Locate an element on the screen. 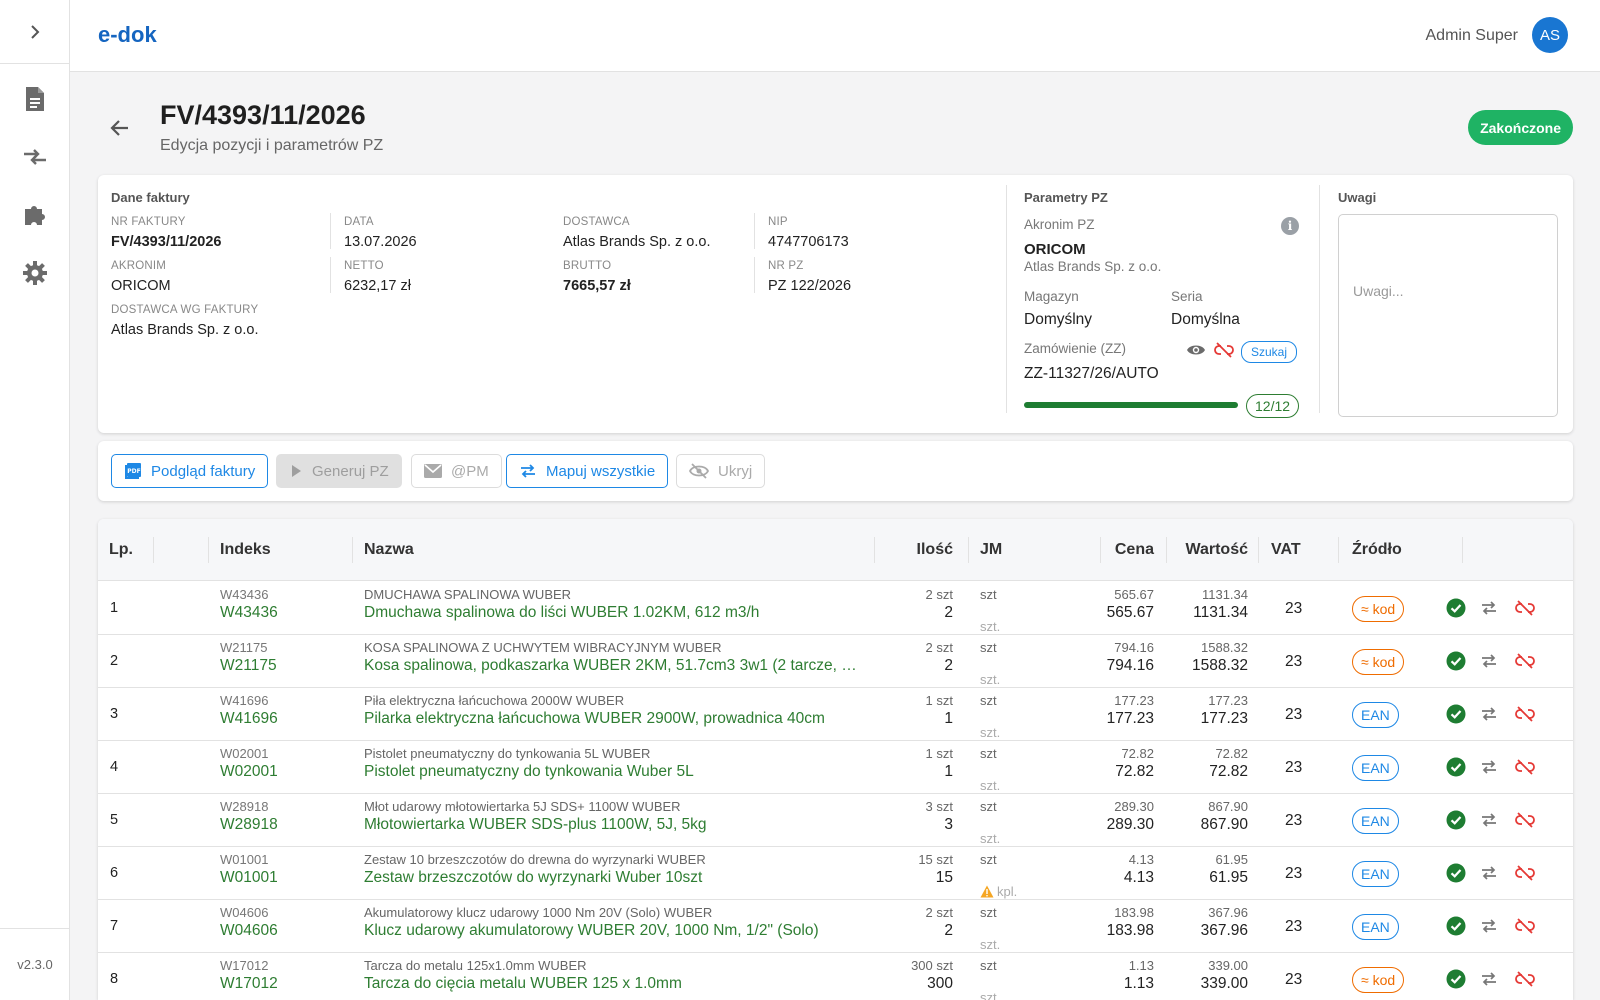 This screenshot has height=1000, width=1600. map-all-label: Mapuj wszystkie is located at coordinates (601, 471).